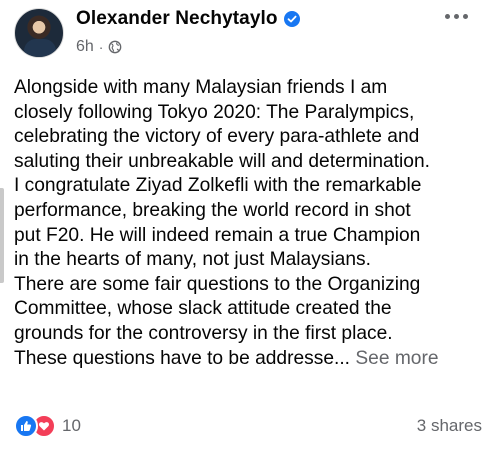 The image size is (490, 463). What do you see at coordinates (85, 47) in the screenshot?
I see `post-timestamp: 6h` at bounding box center [85, 47].